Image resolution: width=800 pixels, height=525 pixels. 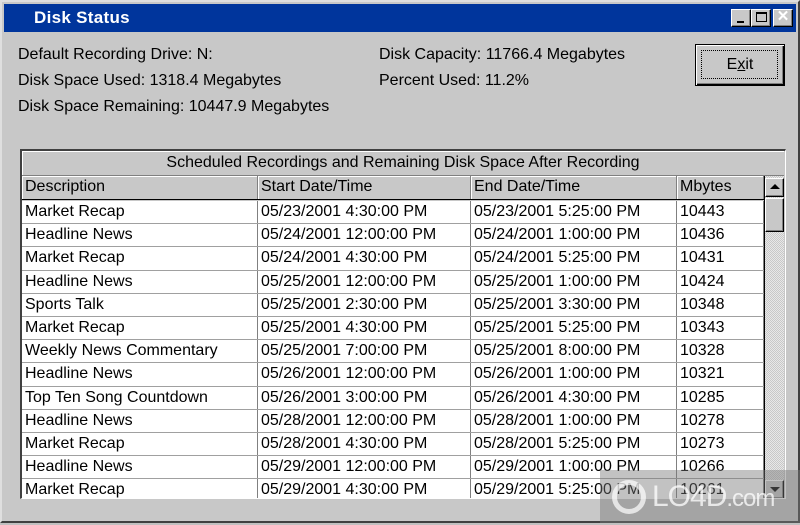 I want to click on column-header-mbytes: Mbytes, so click(x=720, y=187).